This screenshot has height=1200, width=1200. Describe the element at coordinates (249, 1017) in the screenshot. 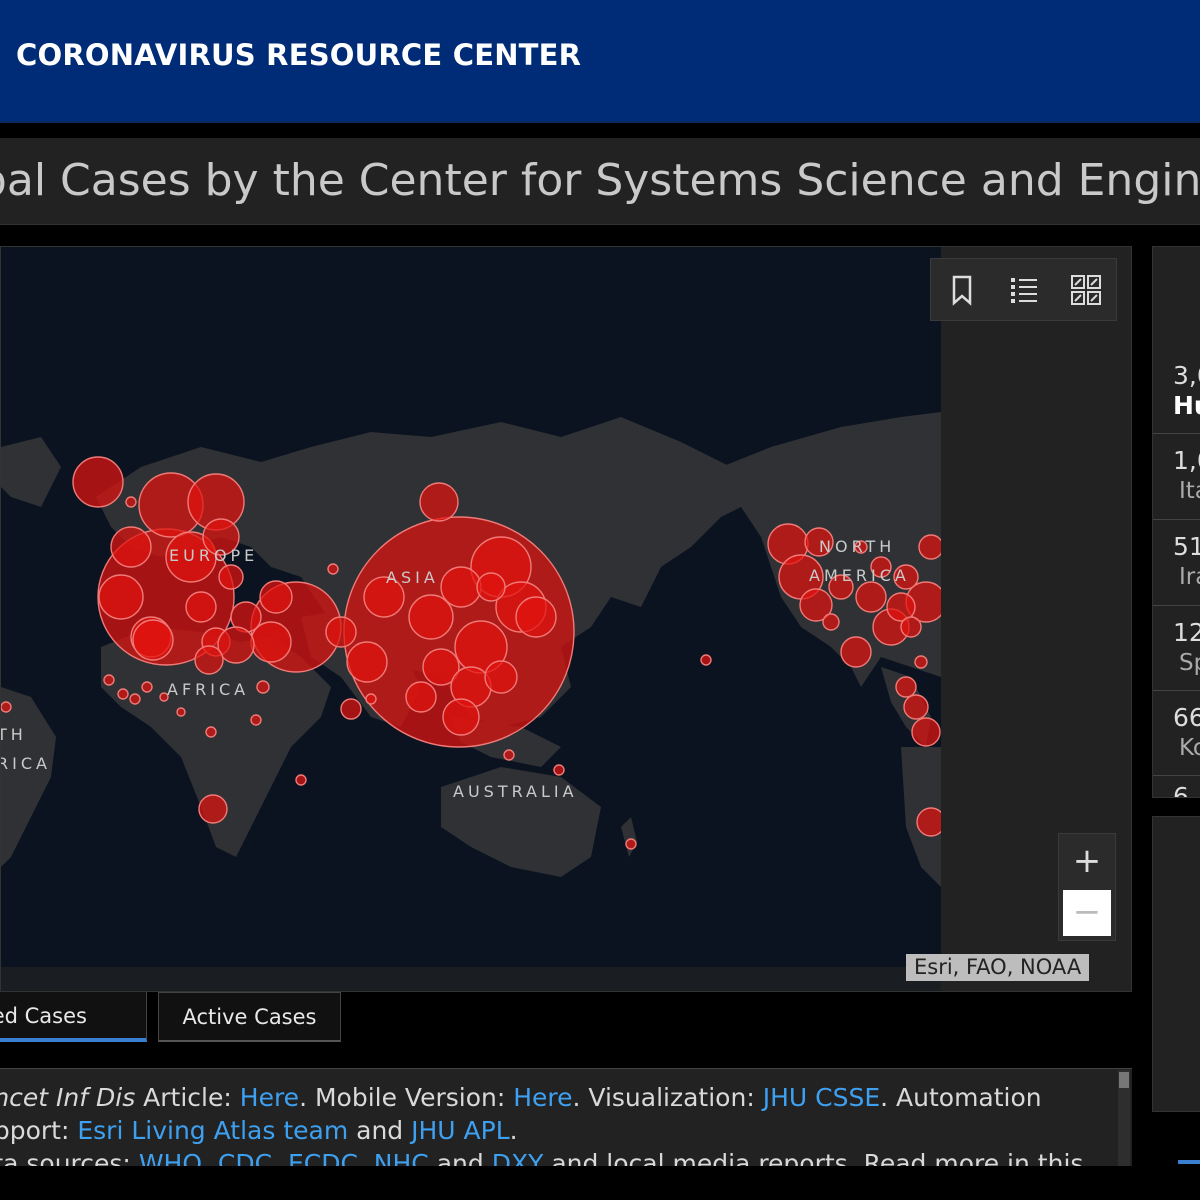

I see `tab-active-cases: Active Cases` at that location.